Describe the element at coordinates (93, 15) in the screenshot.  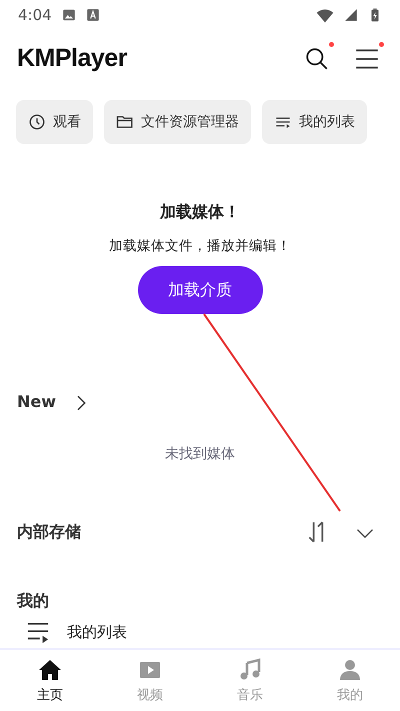
I see `text-icon` at that location.